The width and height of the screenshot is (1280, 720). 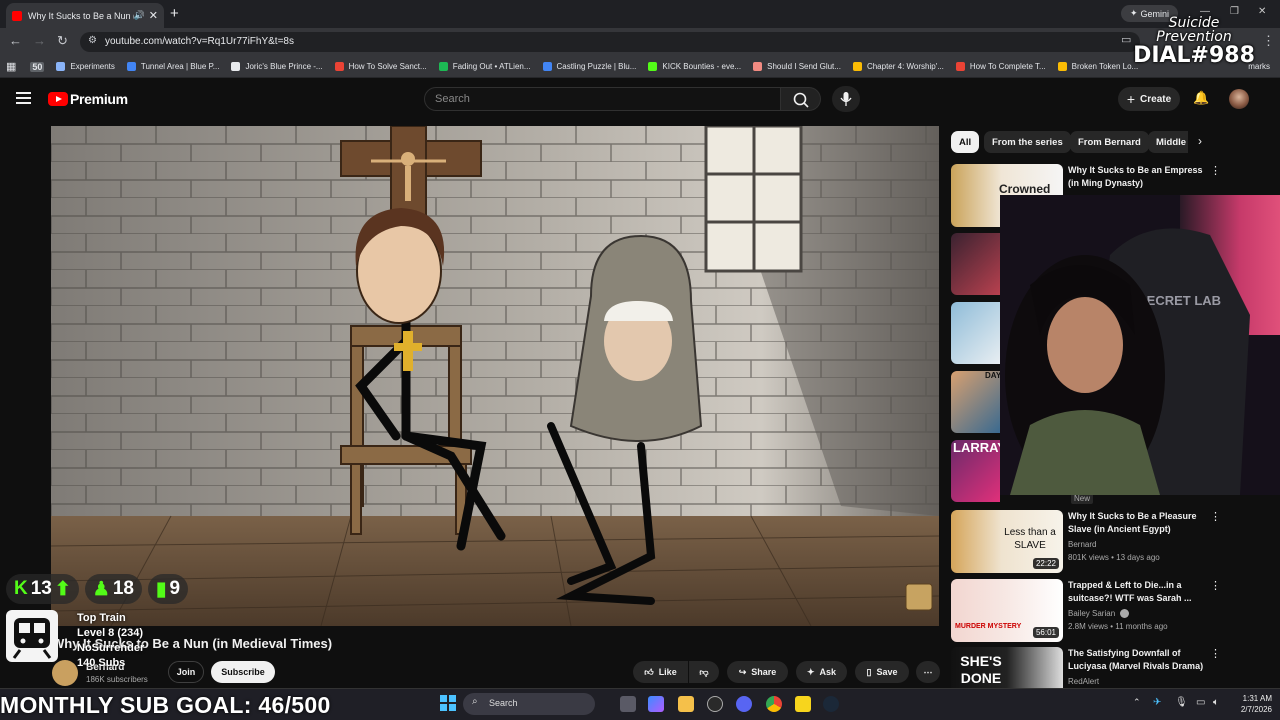 What do you see at coordinates (1181, 702) in the screenshot?
I see `tray-mic-icon: 🎙︎` at bounding box center [1181, 702].